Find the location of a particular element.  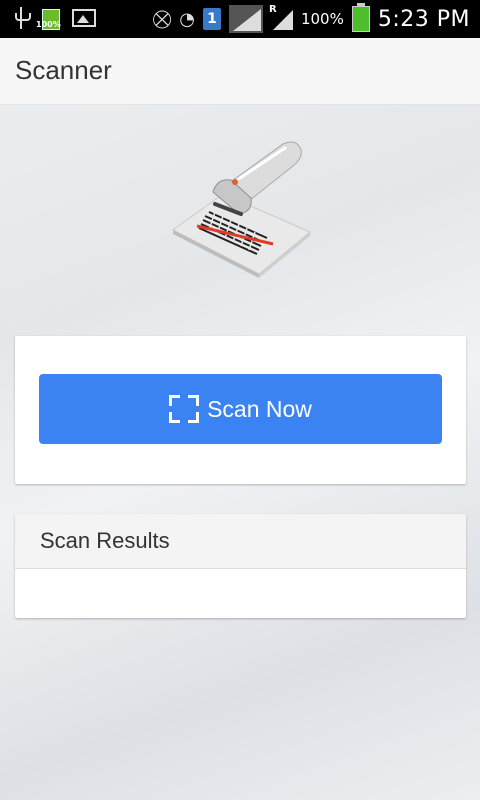

scan-results-list is located at coordinates (240, 593).